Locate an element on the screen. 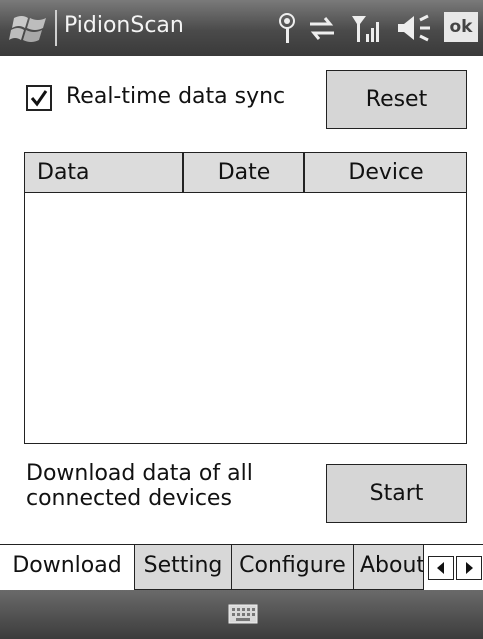 This screenshot has width=483, height=639. column-header-data: Data is located at coordinates (104, 172).